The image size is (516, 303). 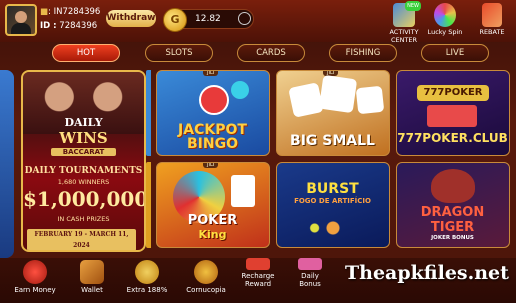 I want to click on rebate-button: REBATE, so click(x=492, y=19).